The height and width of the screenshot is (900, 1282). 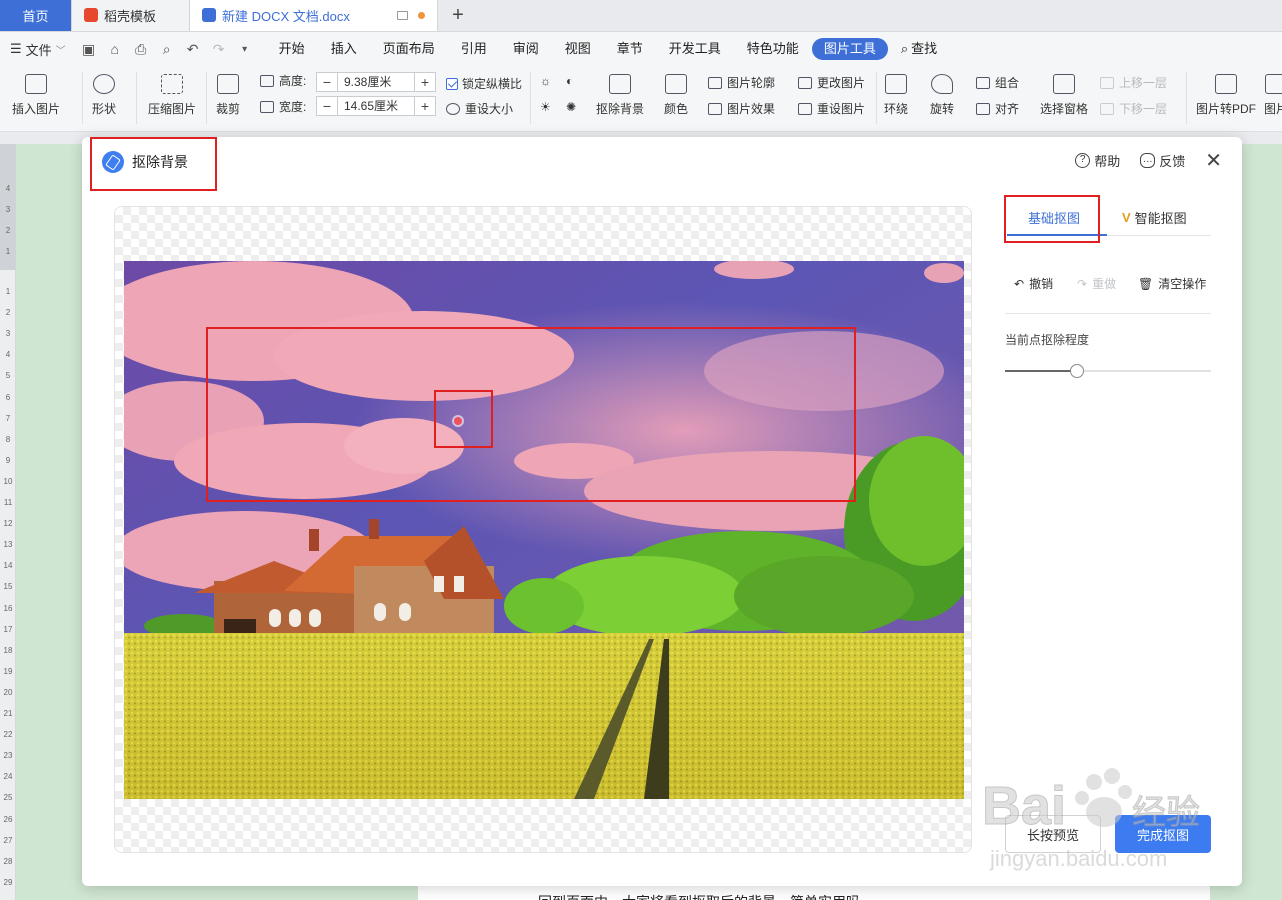 I want to click on ruler-number: 18, so click(x=8, y=650).